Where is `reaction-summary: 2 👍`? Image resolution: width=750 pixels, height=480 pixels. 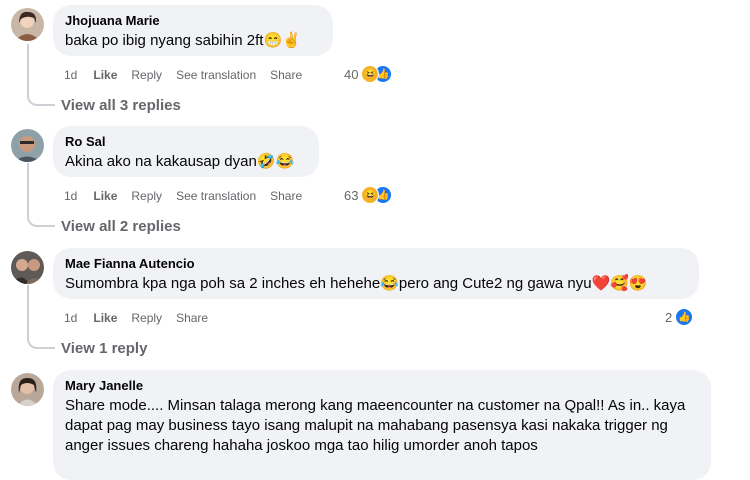 reaction-summary: 2 👍 is located at coordinates (679, 317).